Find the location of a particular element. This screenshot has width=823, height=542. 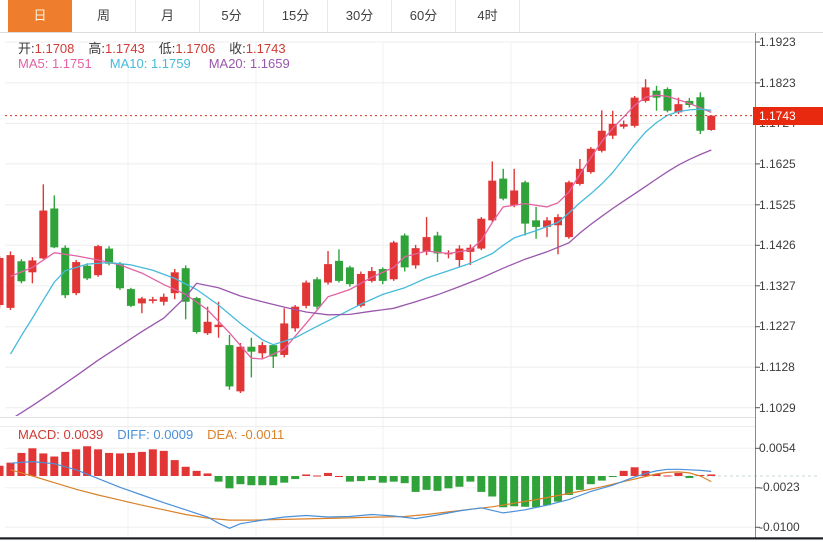

open-label: 开: is located at coordinates (26, 48).